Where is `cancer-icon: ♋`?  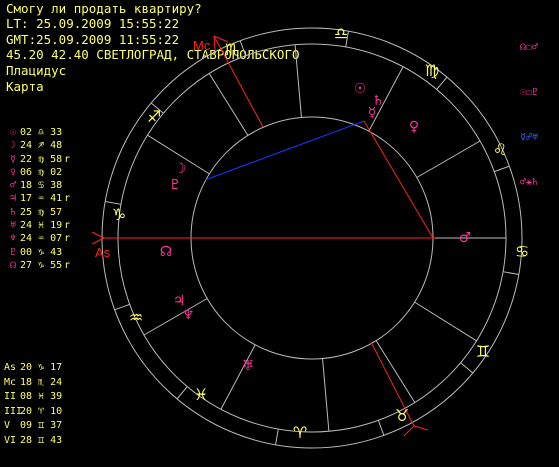 cancer-icon: ♋ is located at coordinates (522, 251).